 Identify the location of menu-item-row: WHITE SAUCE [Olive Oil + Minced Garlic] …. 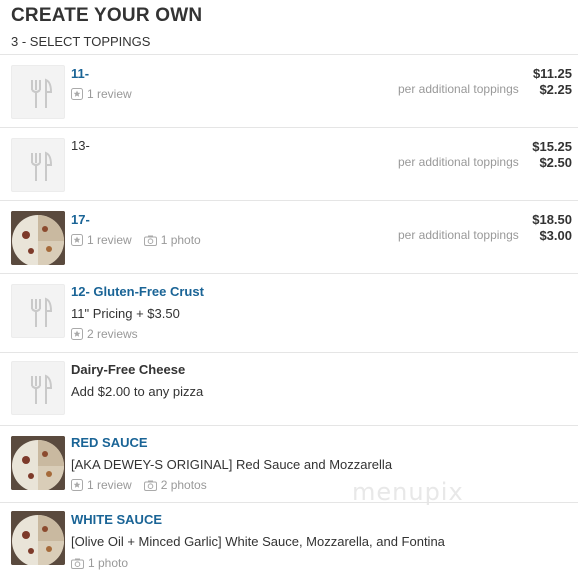
(289, 539).